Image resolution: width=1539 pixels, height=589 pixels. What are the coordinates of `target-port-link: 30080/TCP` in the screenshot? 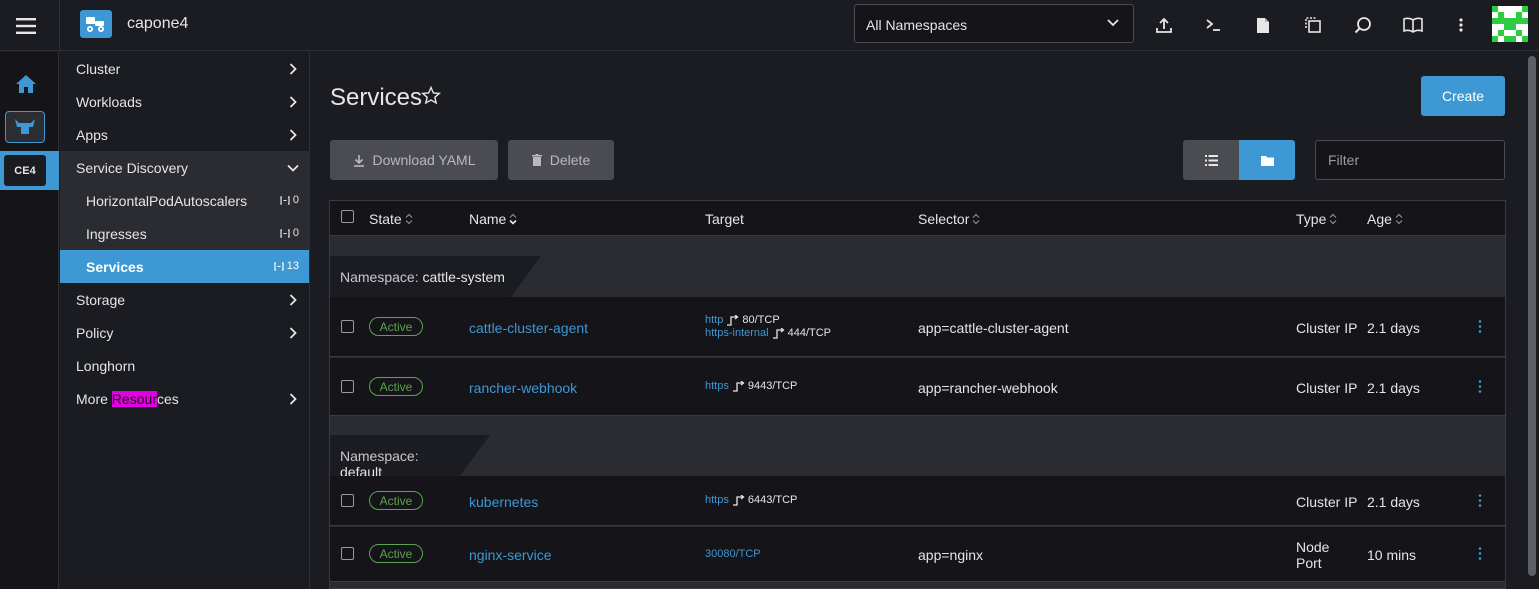 It's located at (733, 554).